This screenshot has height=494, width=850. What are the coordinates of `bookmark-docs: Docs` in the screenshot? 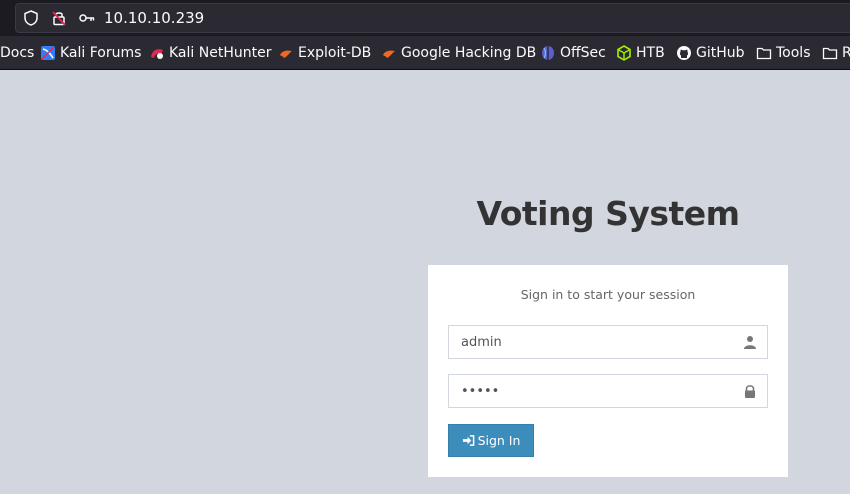 It's located at (17, 53).